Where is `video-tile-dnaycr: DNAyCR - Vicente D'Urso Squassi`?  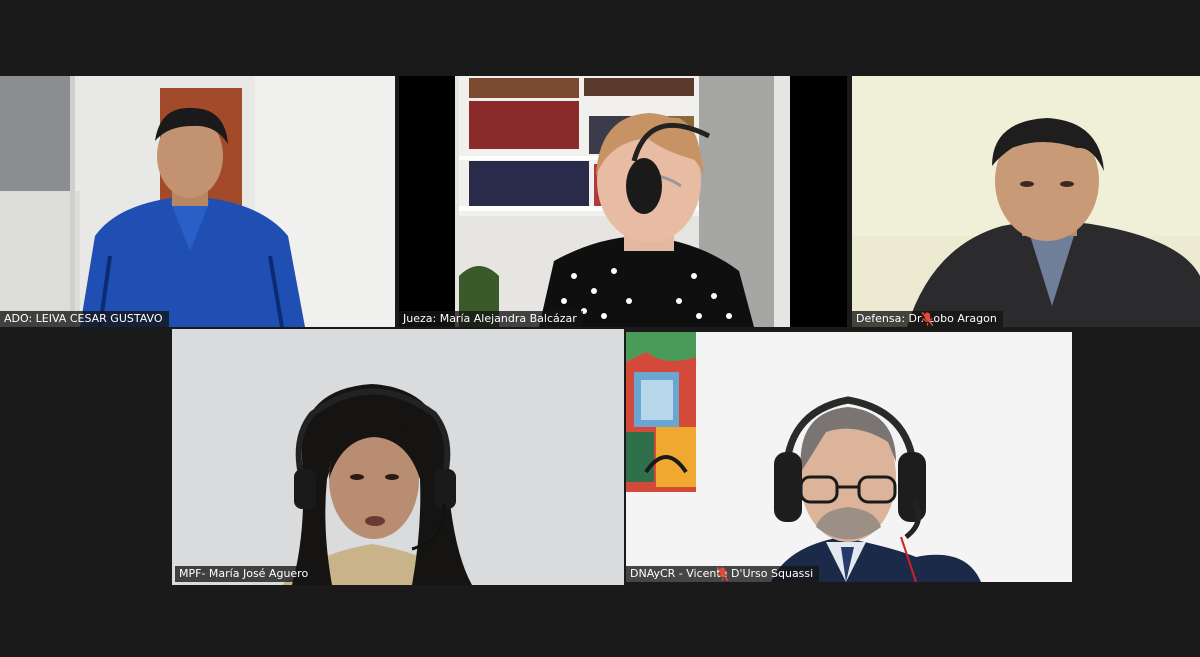 video-tile-dnaycr: DNAyCR - Vicente D'Urso Squassi is located at coordinates (849, 457).